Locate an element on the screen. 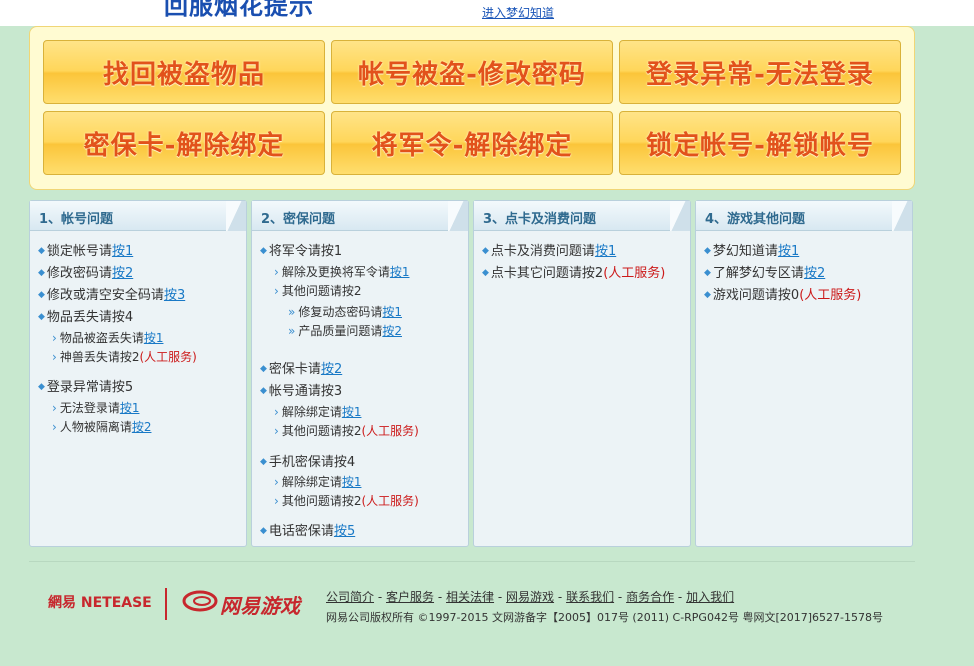 The height and width of the screenshot is (666, 974). netease-games-logo: 网易游戏 is located at coordinates (241, 604).